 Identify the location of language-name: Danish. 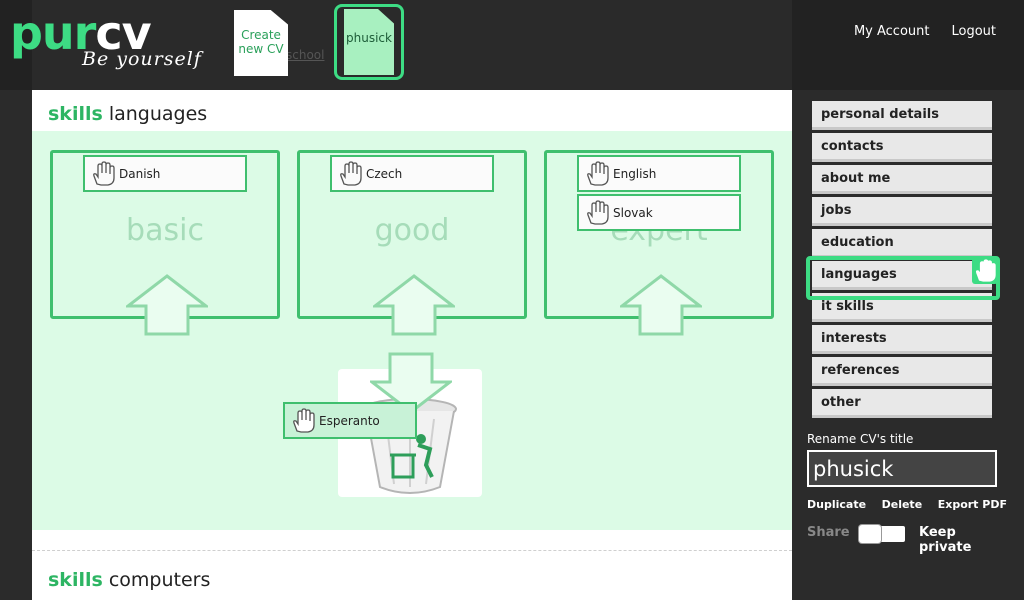
(140, 173).